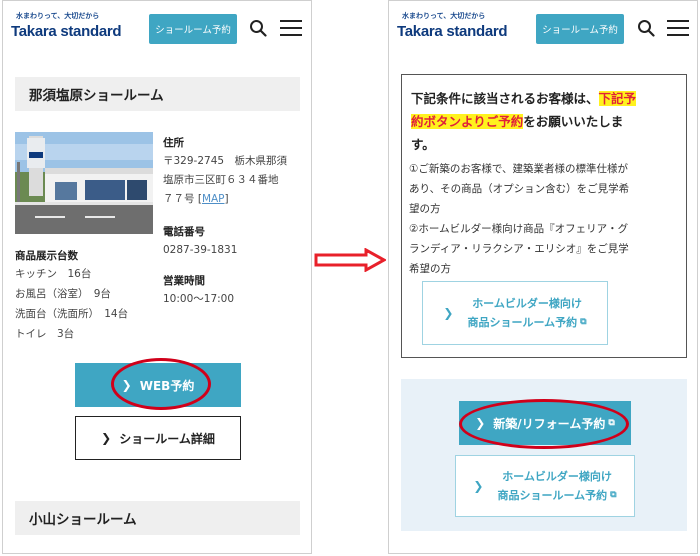 This screenshot has width=700, height=556. I want to click on phone-label: 電話番号, so click(184, 232).